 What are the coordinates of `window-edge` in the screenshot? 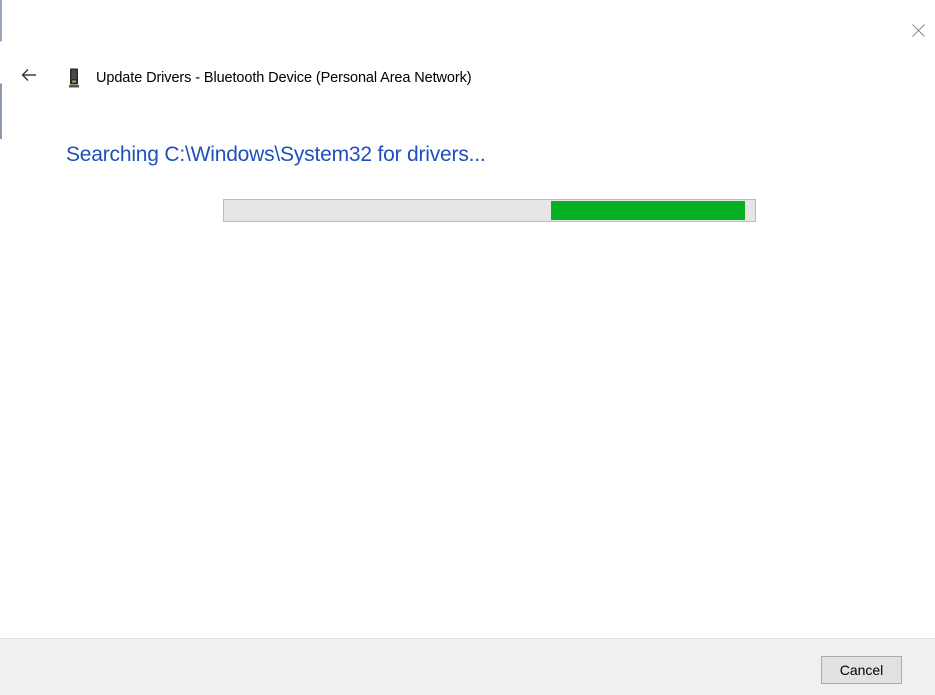 It's located at (1, 347).